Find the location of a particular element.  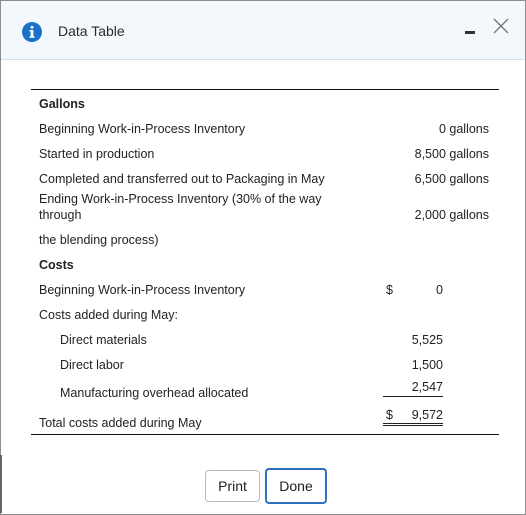

table-top-rule is located at coordinates (265, 89).